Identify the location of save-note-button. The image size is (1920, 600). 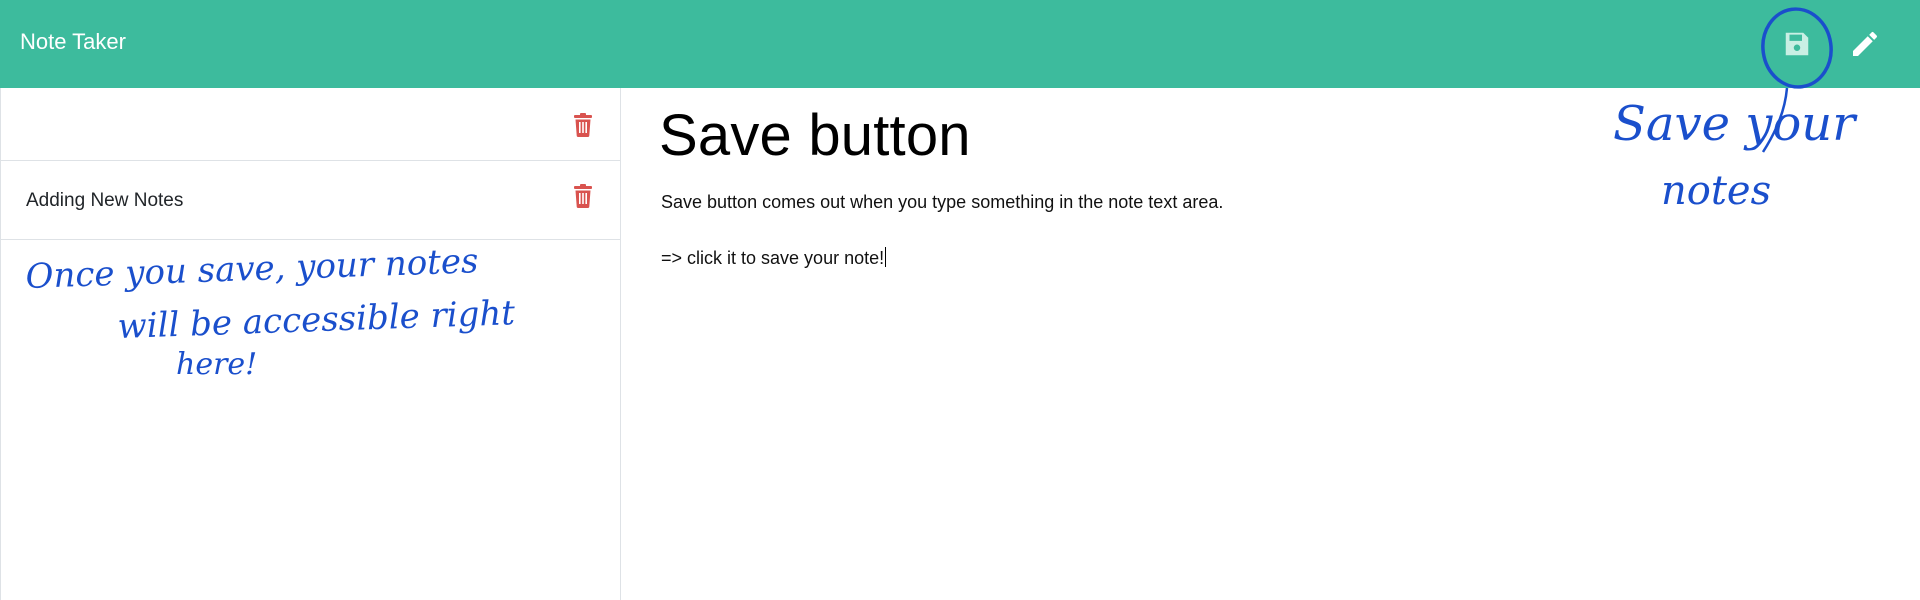
(1797, 44).